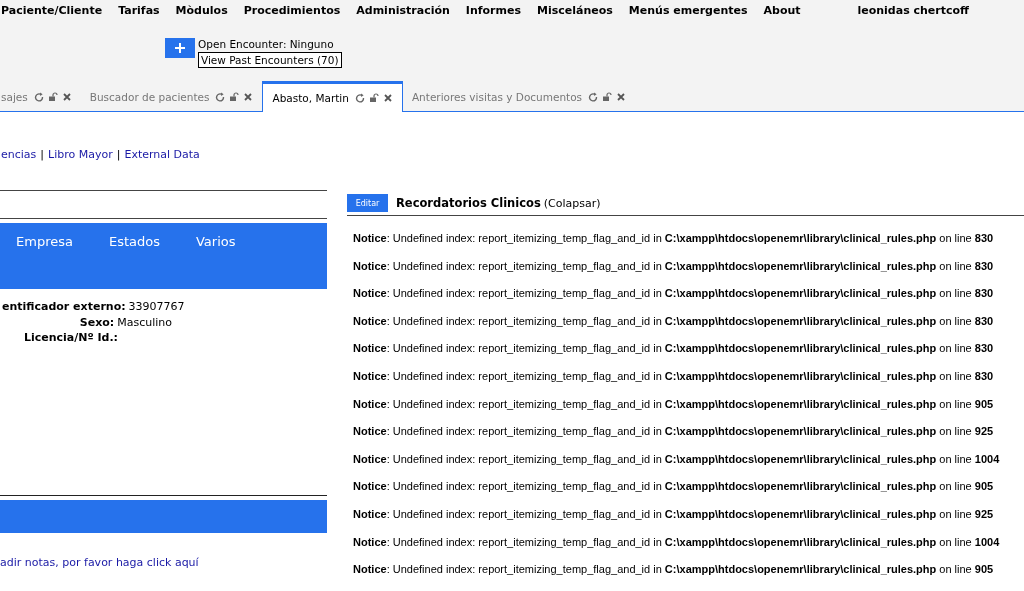  Describe the element at coordinates (403, 10) in the screenshot. I see `menu-item: Administración` at that location.